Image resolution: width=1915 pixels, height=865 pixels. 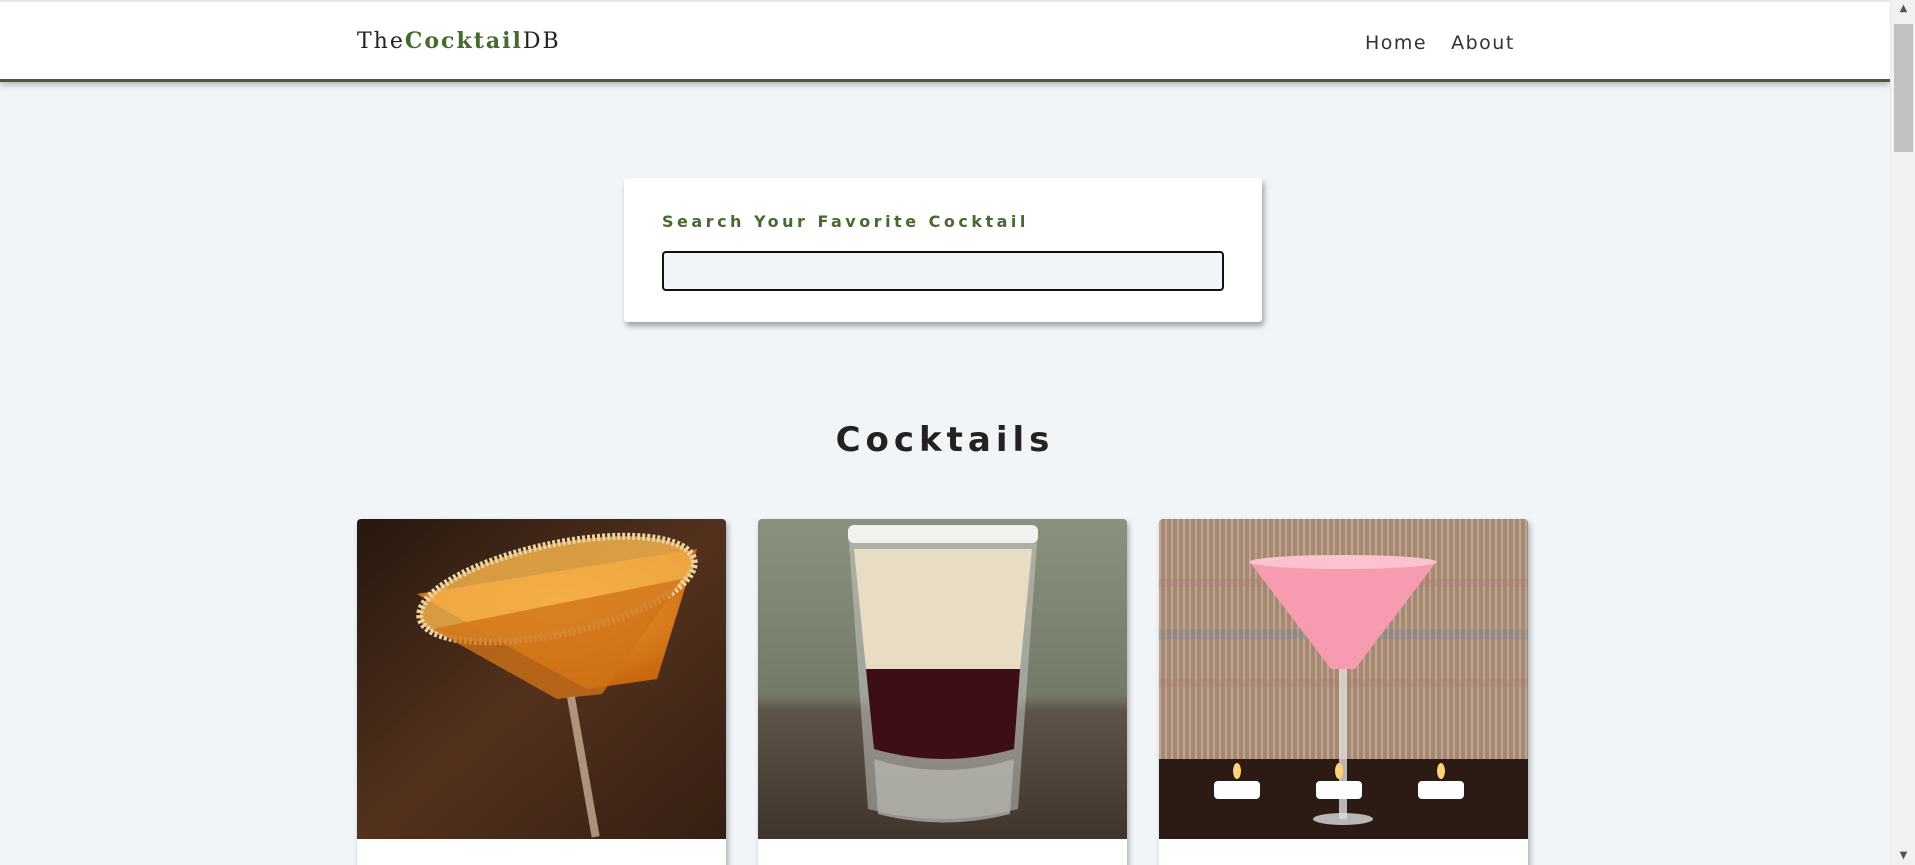 I want to click on nav-home-link: Home, so click(x=1396, y=43).